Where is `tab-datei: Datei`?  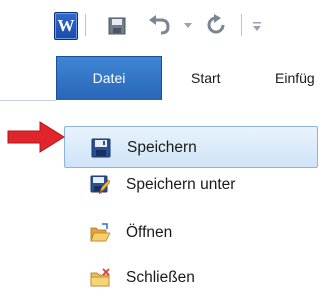
tab-datei: Datei is located at coordinates (109, 78).